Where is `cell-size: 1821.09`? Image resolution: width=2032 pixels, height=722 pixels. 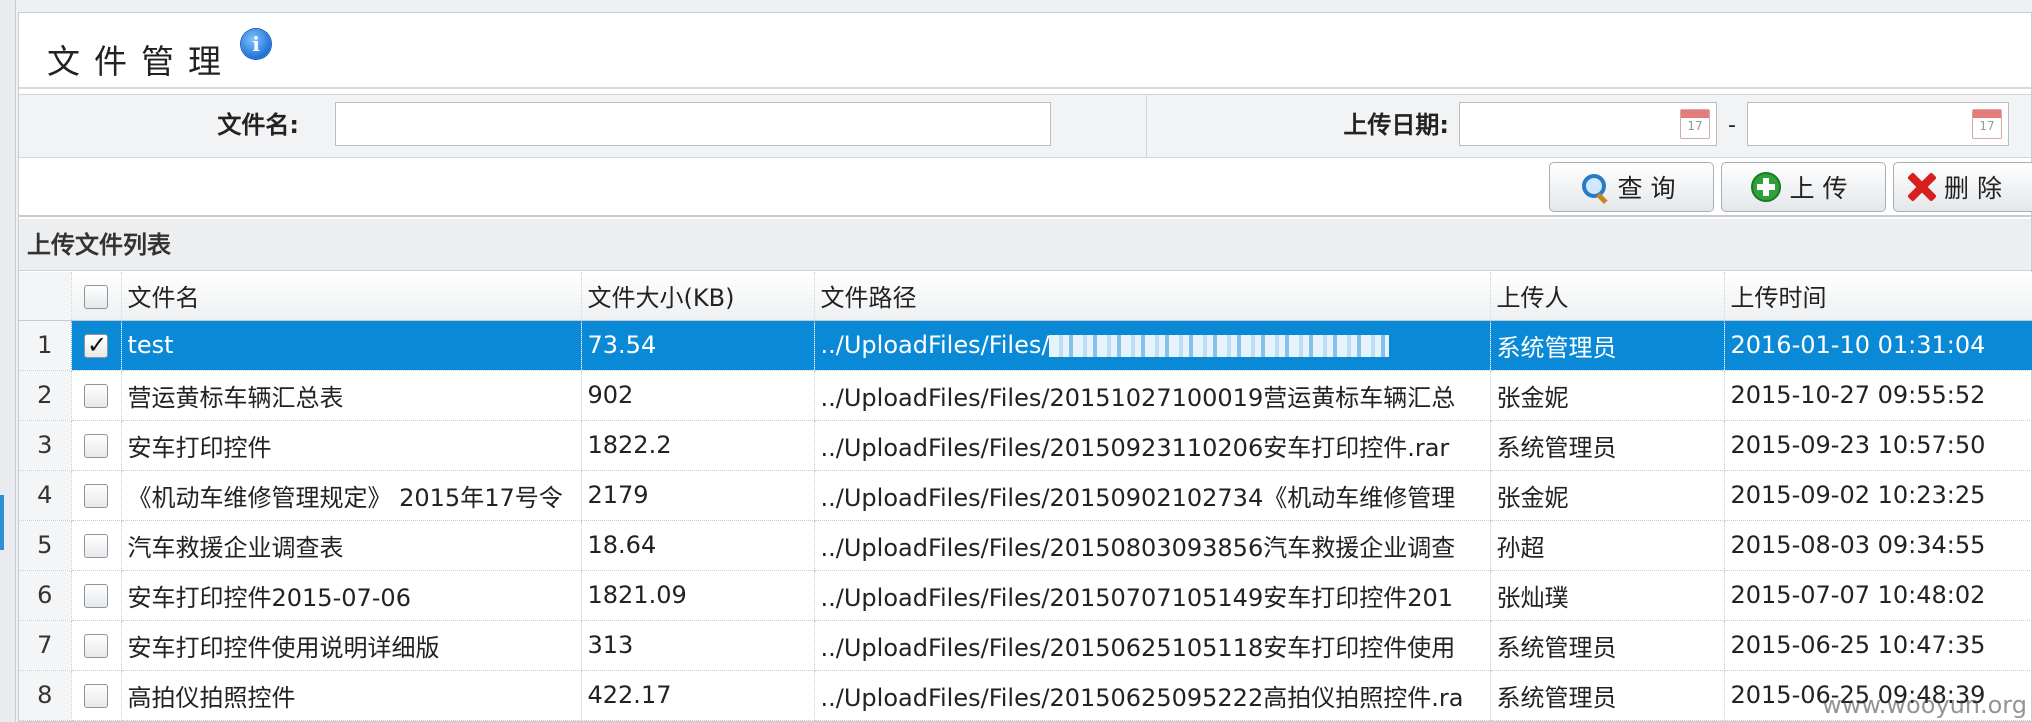
cell-size: 1821.09 is located at coordinates (698, 595).